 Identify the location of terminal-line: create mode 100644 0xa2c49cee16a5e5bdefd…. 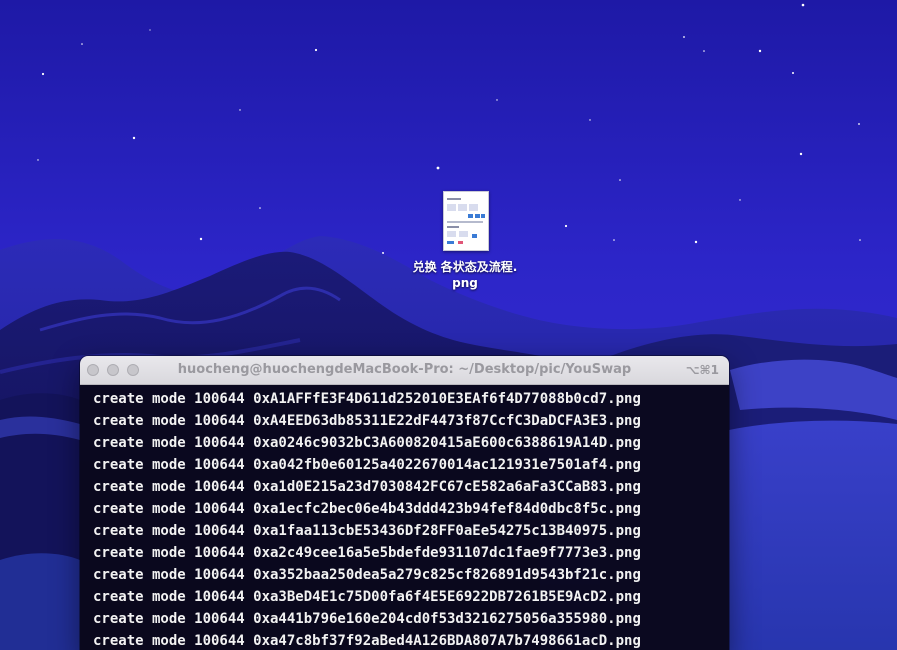
(367, 553).